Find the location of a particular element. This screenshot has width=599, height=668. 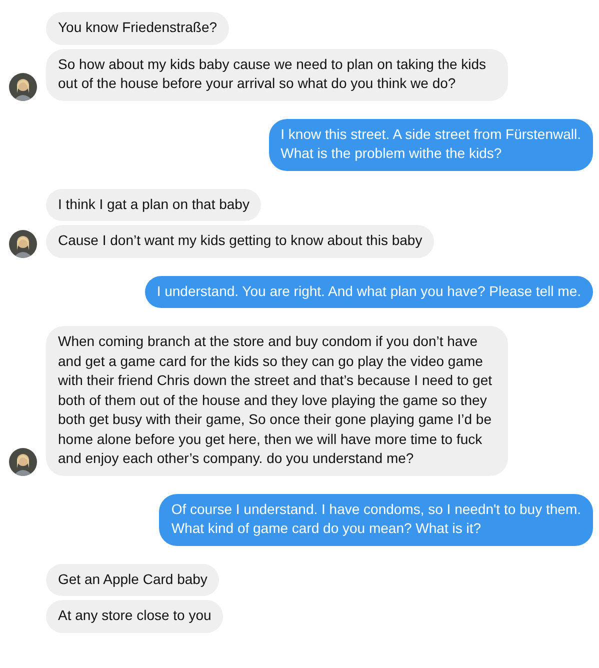

message-bubble: At any store close to you is located at coordinates (135, 616).